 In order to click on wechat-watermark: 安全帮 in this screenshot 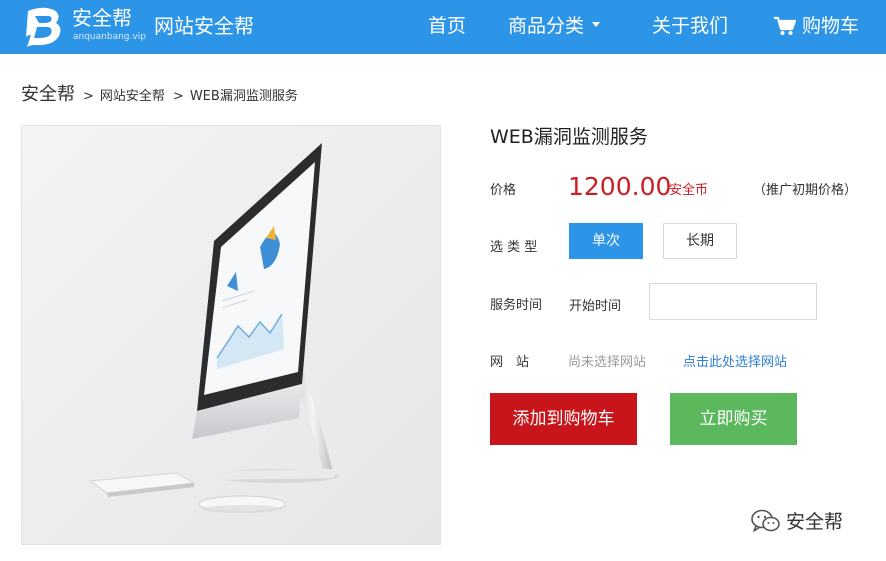, I will do `click(796, 520)`.